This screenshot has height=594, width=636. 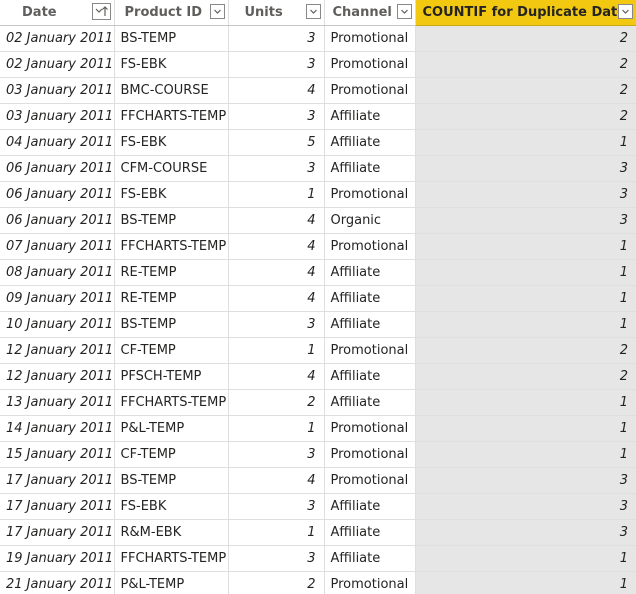 I want to click on date-cell: 09 January 2011, so click(x=57, y=298).